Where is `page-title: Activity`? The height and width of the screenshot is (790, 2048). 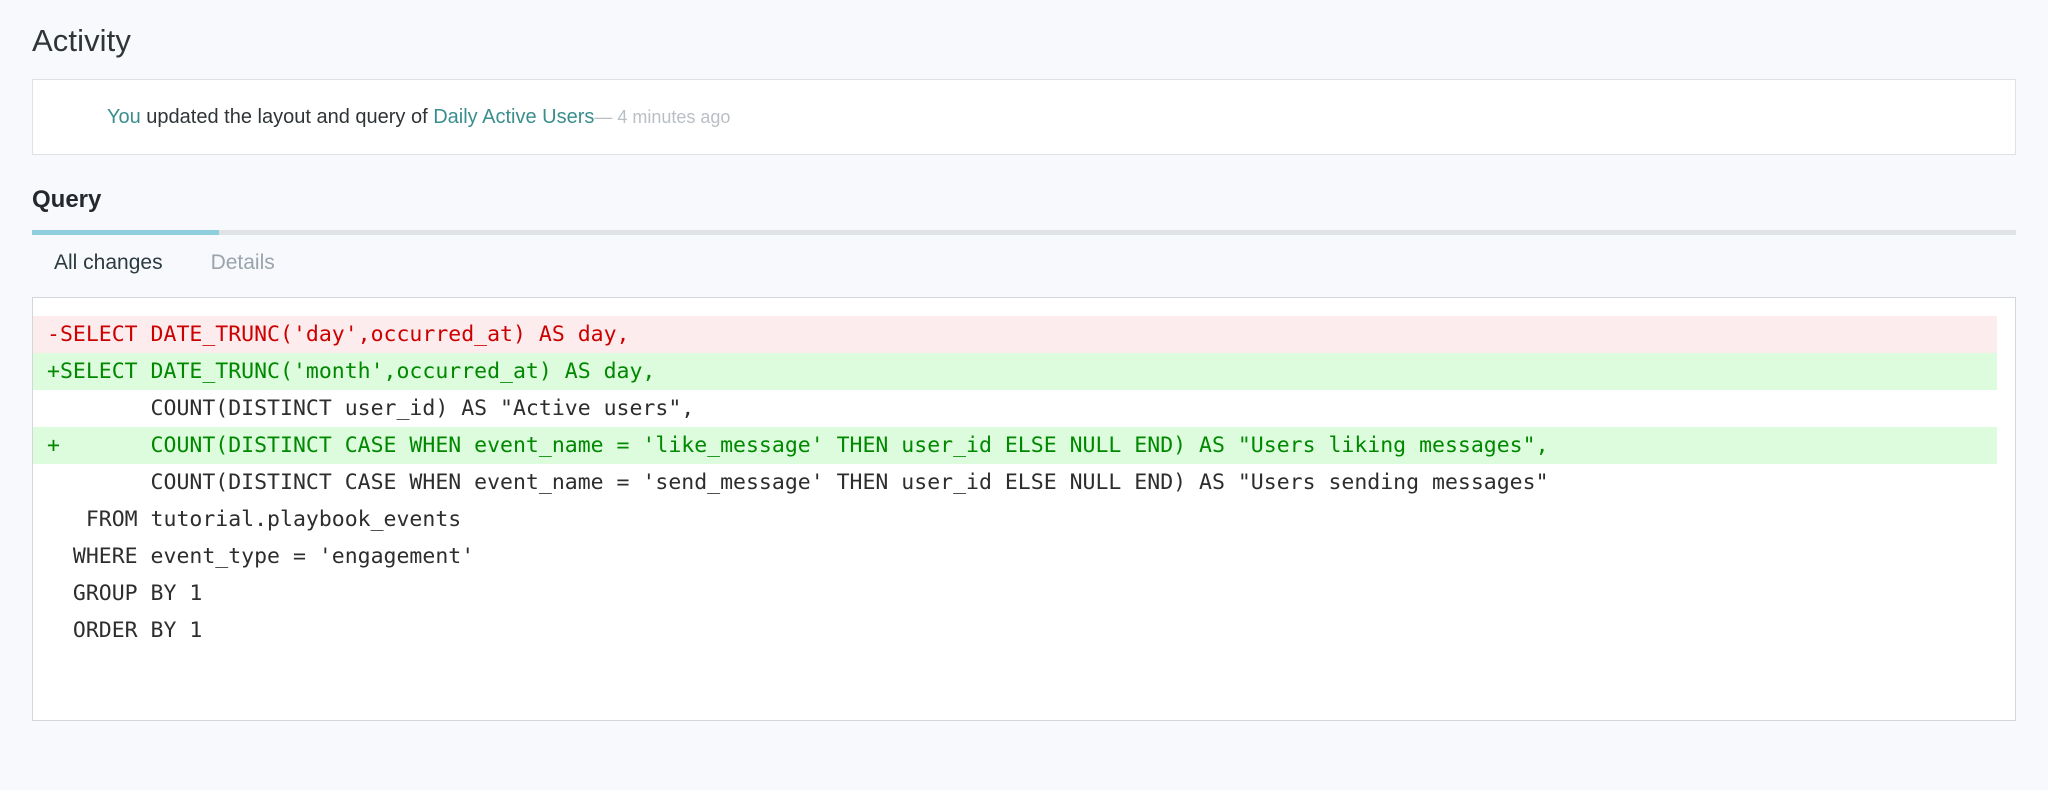
page-title: Activity is located at coordinates (81, 40).